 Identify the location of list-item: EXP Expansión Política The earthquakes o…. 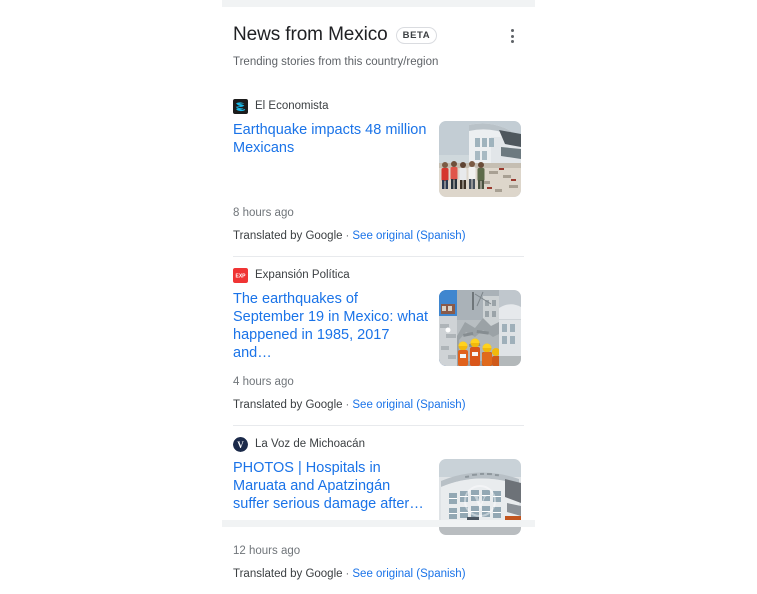
(378, 341).